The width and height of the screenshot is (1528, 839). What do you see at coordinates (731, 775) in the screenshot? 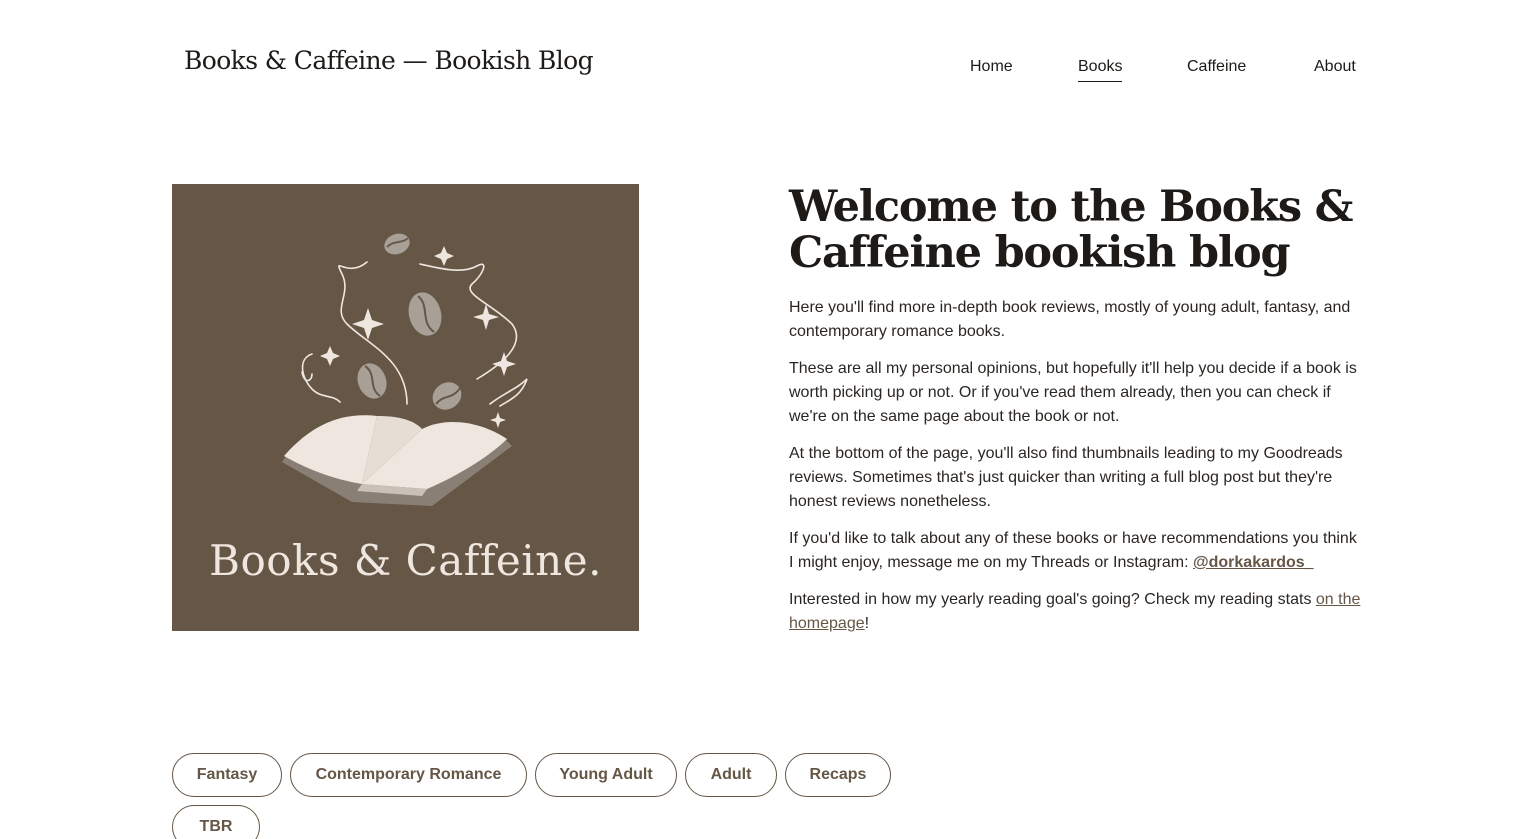
I see `tag-adult: Adult` at bounding box center [731, 775].